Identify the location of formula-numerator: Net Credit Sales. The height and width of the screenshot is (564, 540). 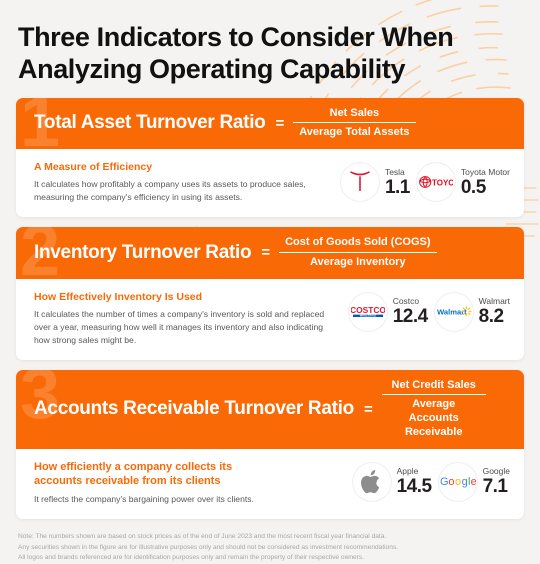
(433, 384).